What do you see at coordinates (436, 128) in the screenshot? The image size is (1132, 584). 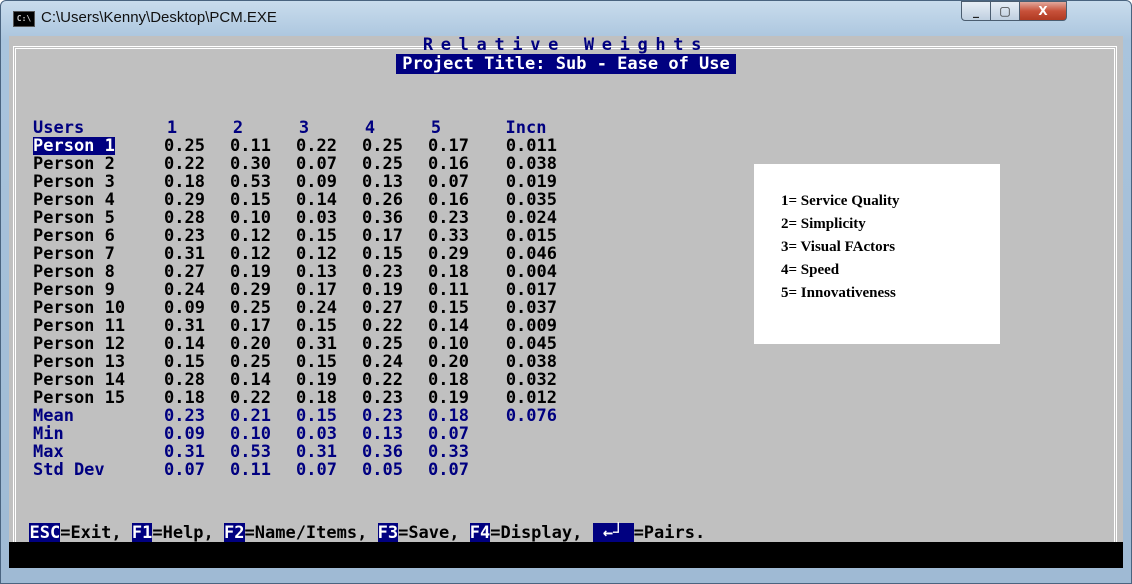 I see `table-header-col: 5` at bounding box center [436, 128].